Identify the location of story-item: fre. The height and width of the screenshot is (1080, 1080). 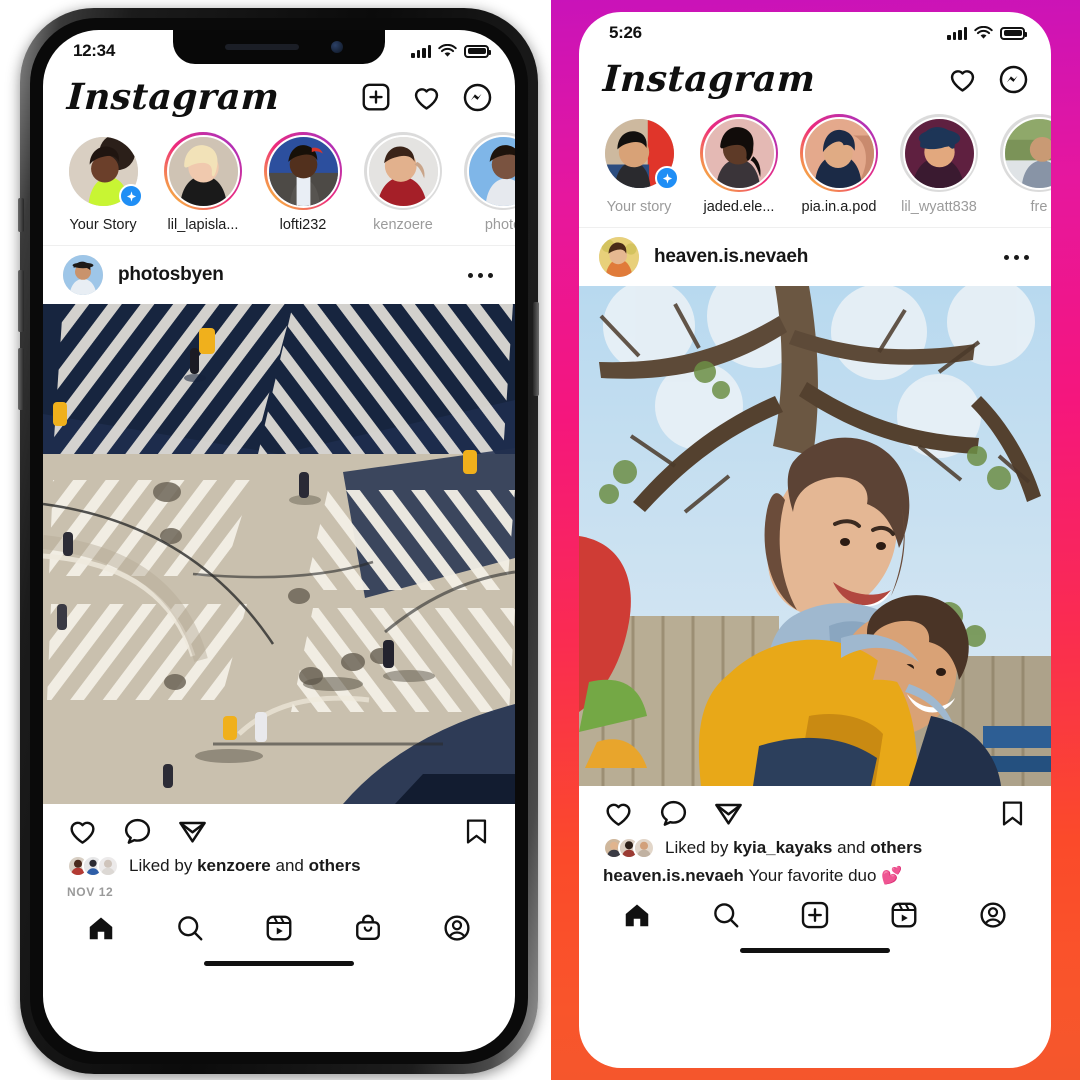
(1024, 164).